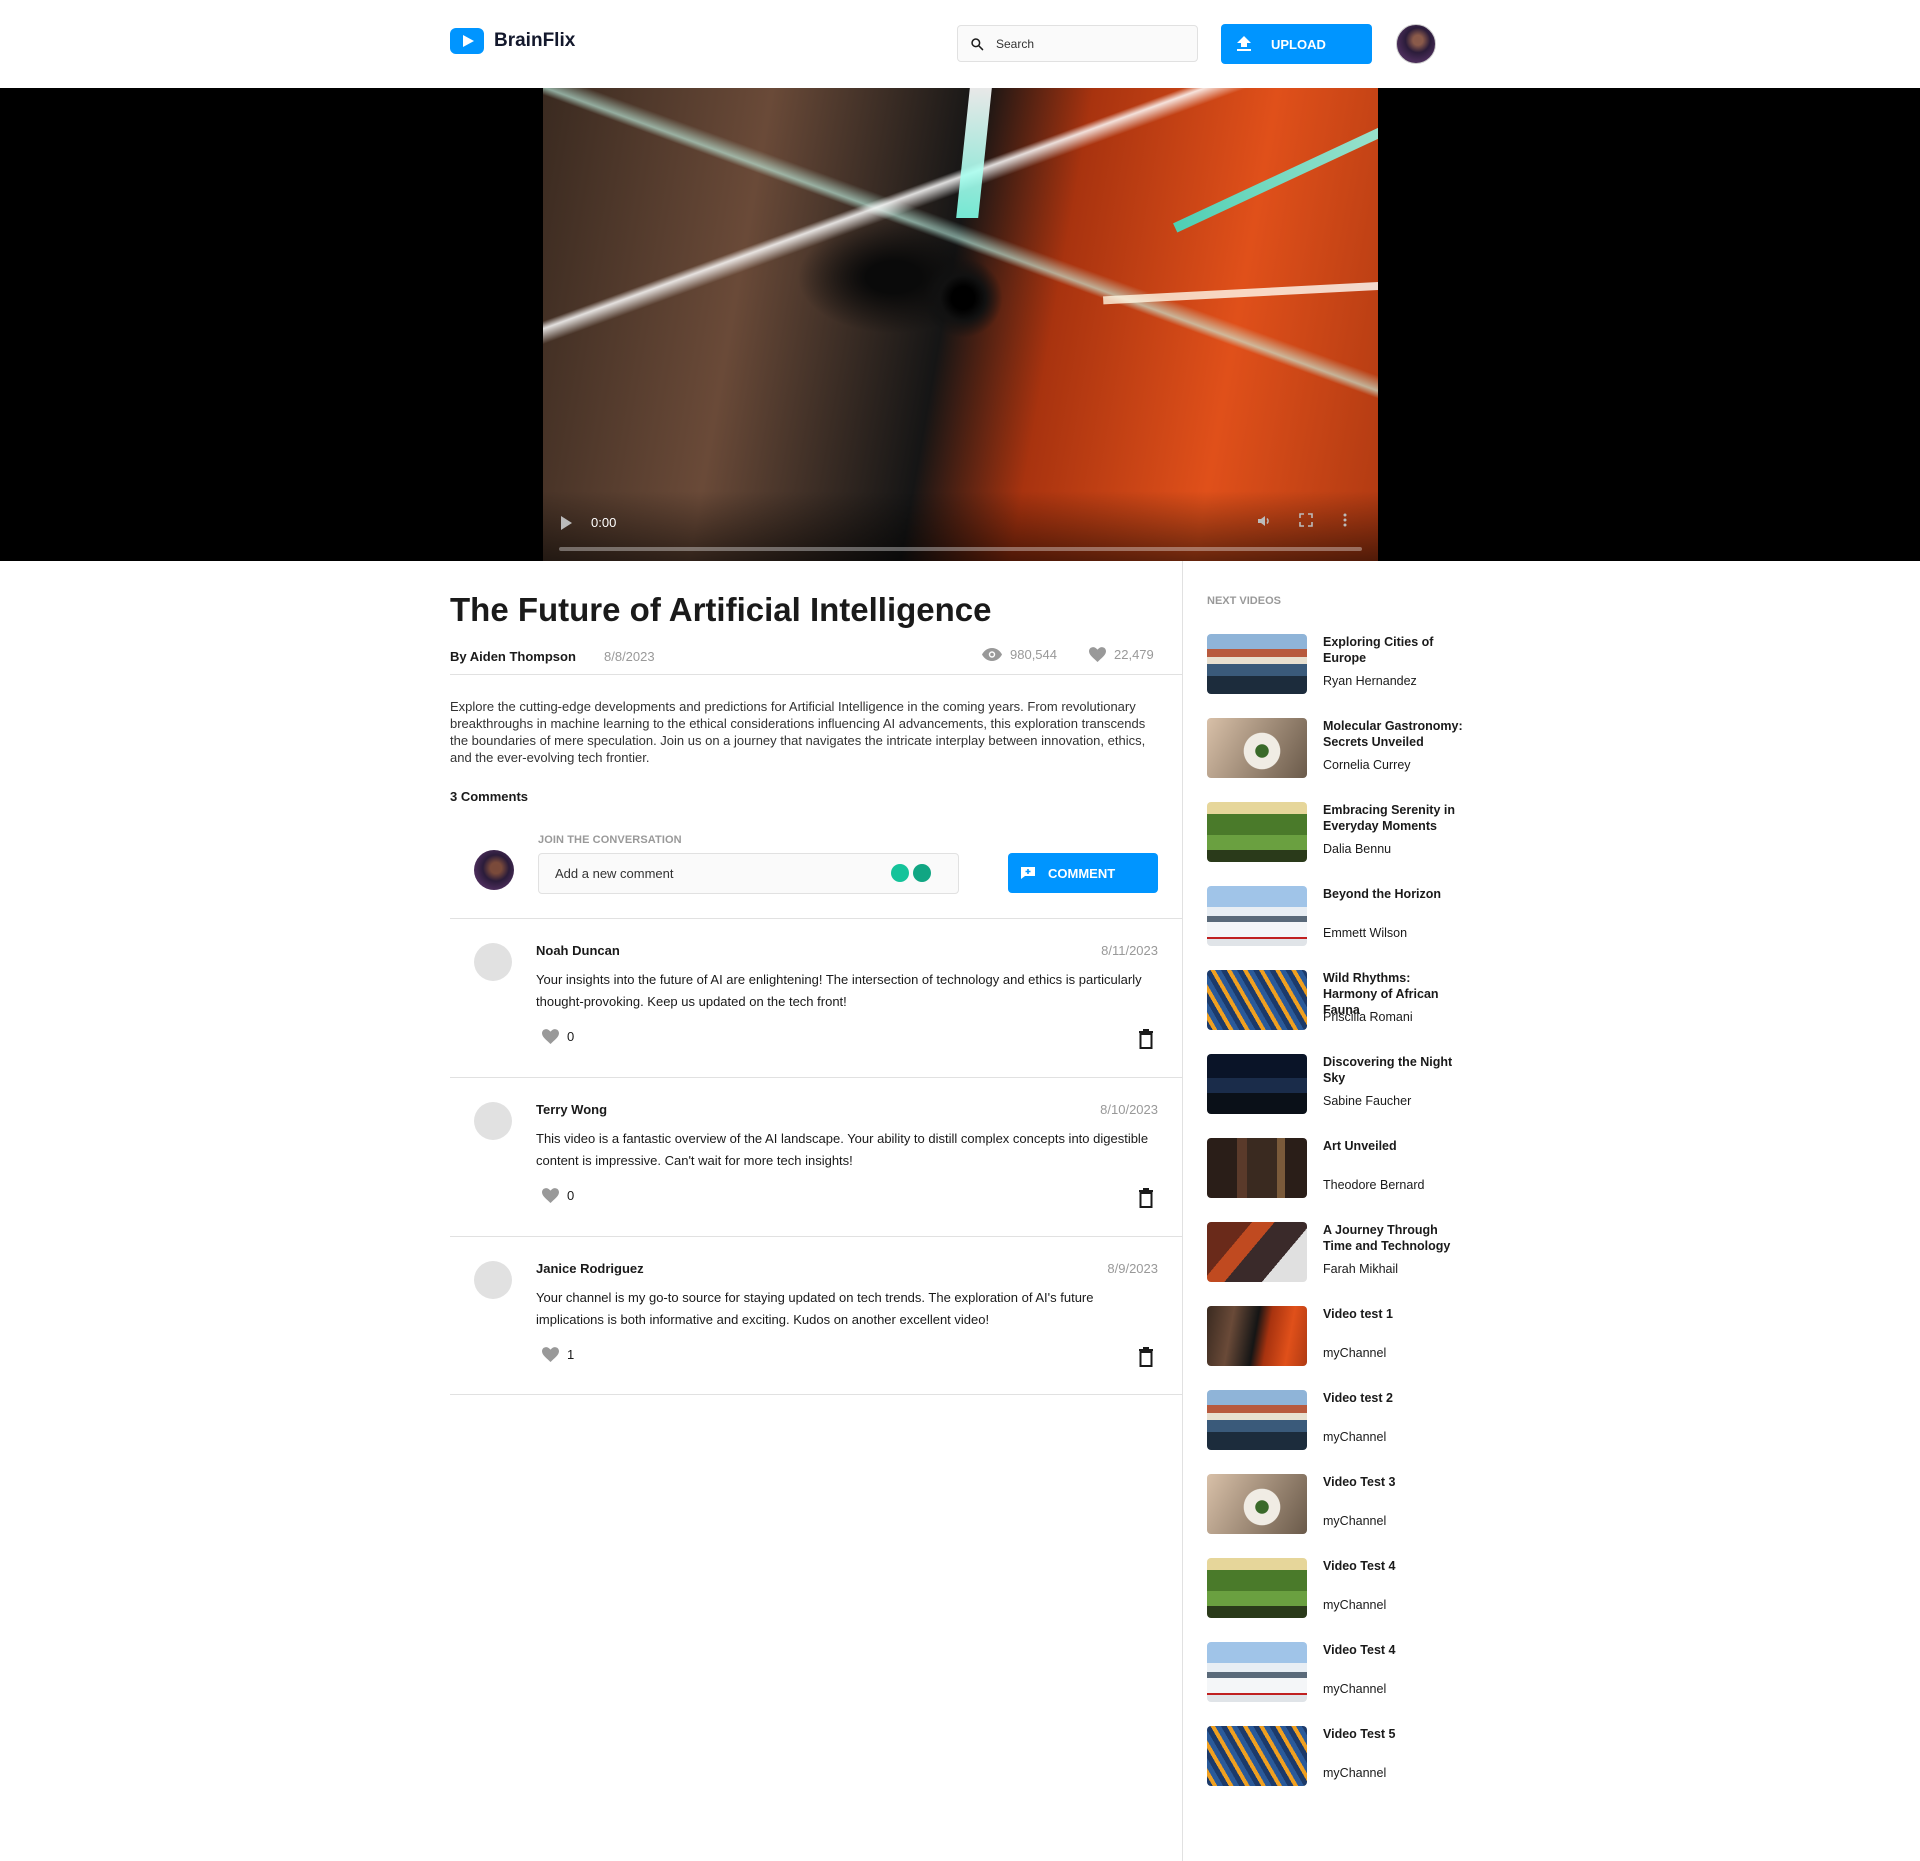 This screenshot has height=1861, width=1920. What do you see at coordinates (467, 41) in the screenshot?
I see `play-logo-icon` at bounding box center [467, 41].